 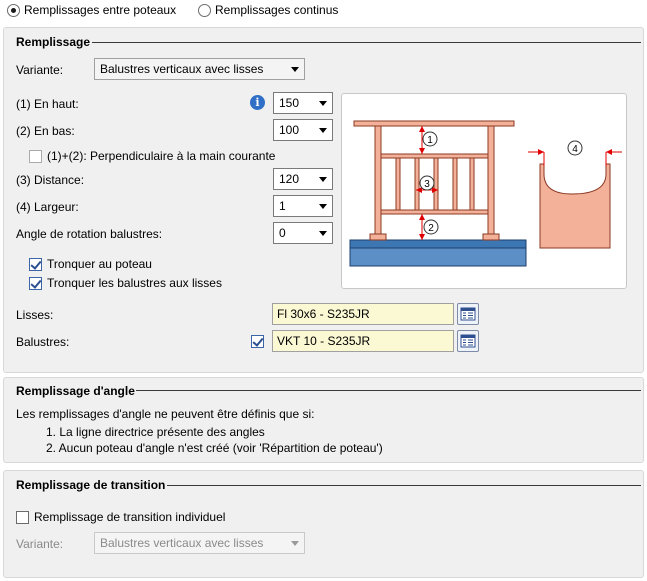 What do you see at coordinates (438, 244) in the screenshot?
I see `diagram-base-flange` at bounding box center [438, 244].